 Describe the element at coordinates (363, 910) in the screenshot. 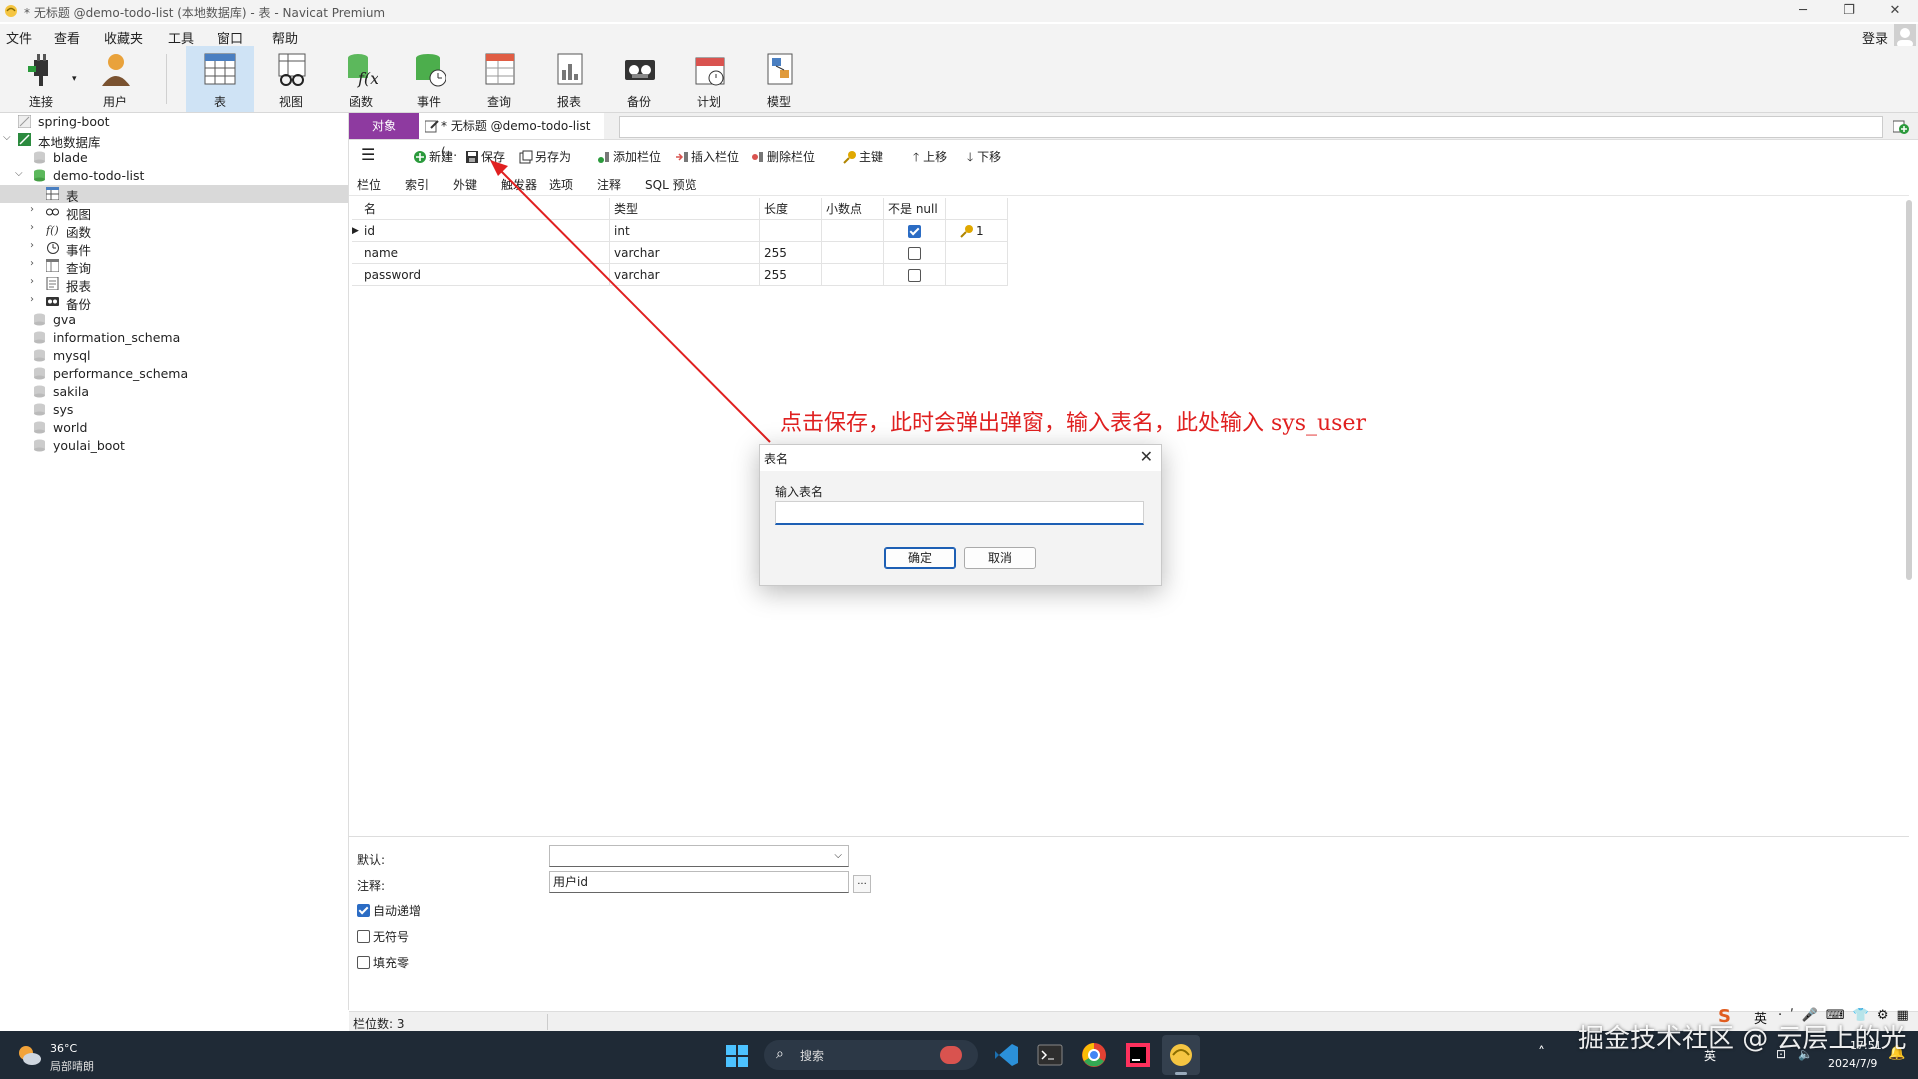

I see `auto-increment-checkbox` at that location.